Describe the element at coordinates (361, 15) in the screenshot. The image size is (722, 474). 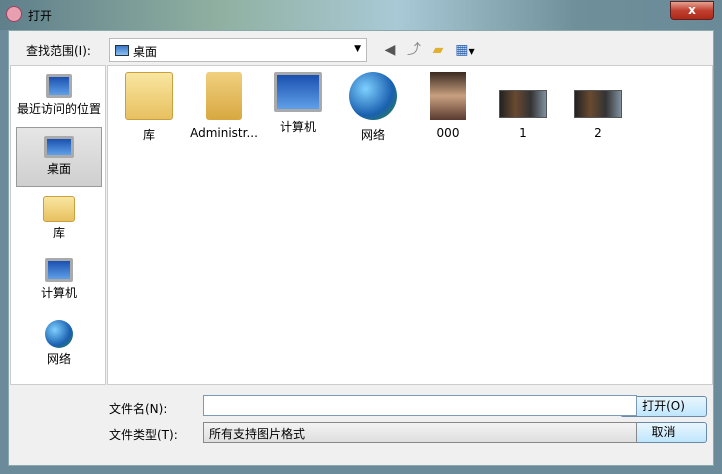
I see `title-bar: 打开 x` at that location.